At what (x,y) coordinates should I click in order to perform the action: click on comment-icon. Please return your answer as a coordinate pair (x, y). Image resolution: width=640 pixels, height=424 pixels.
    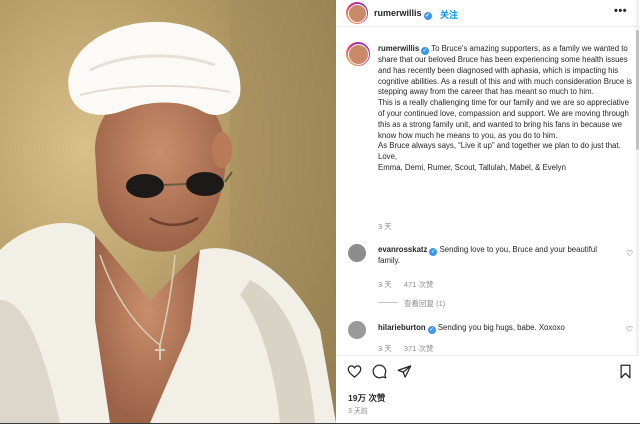
    Looking at the image, I should click on (379, 374).